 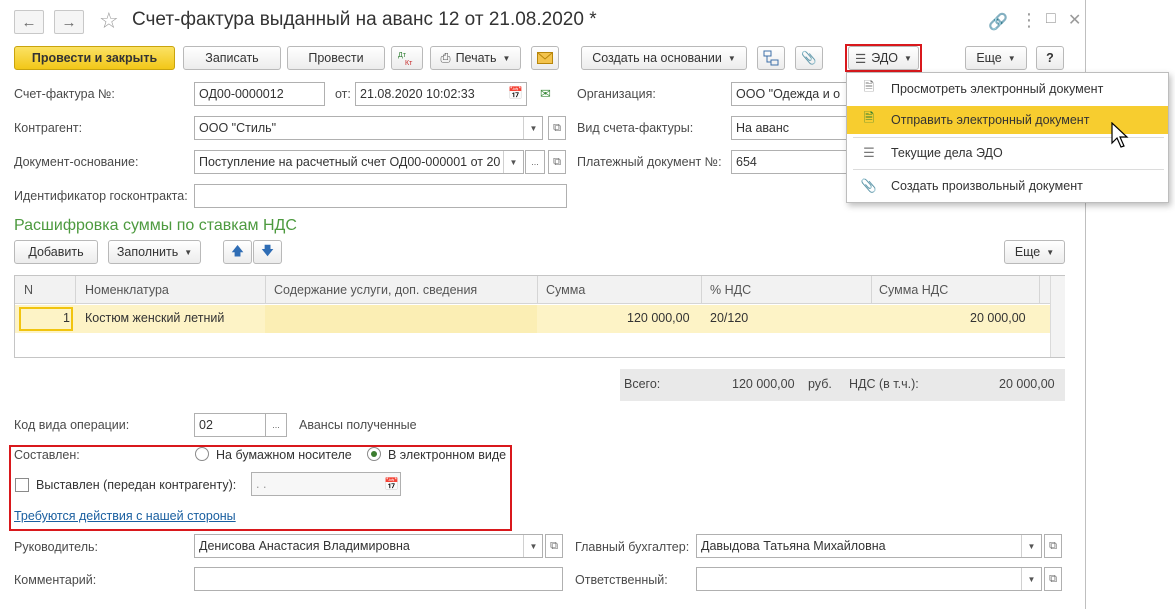 What do you see at coordinates (998, 22) in the screenshot?
I see `link-icon: 🔗` at bounding box center [998, 22].